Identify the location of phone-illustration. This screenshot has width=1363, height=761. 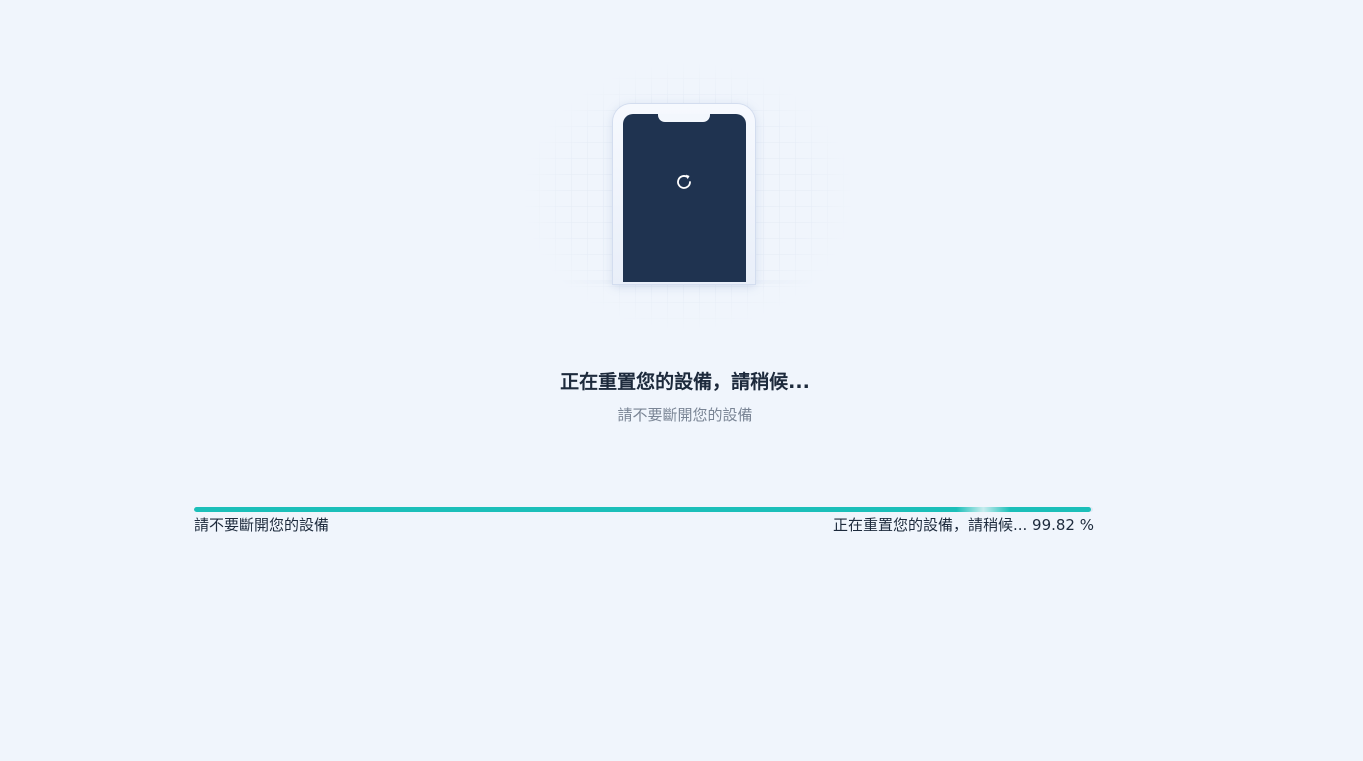
(688, 196).